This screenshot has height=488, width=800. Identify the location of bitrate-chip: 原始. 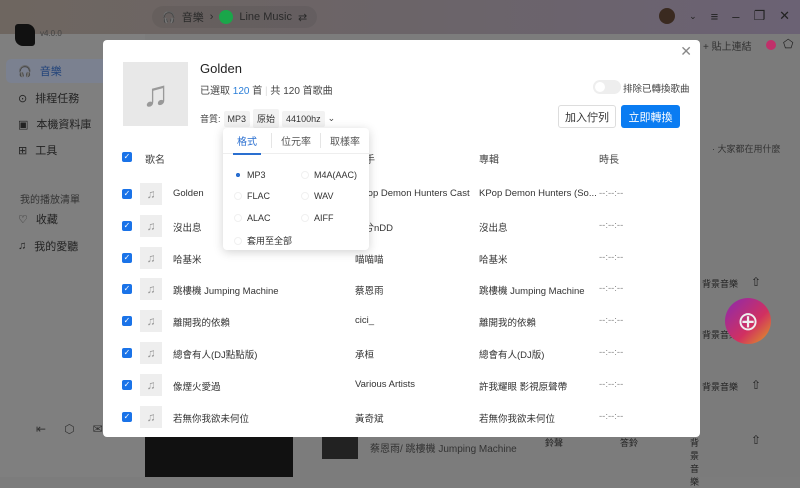
(266, 118).